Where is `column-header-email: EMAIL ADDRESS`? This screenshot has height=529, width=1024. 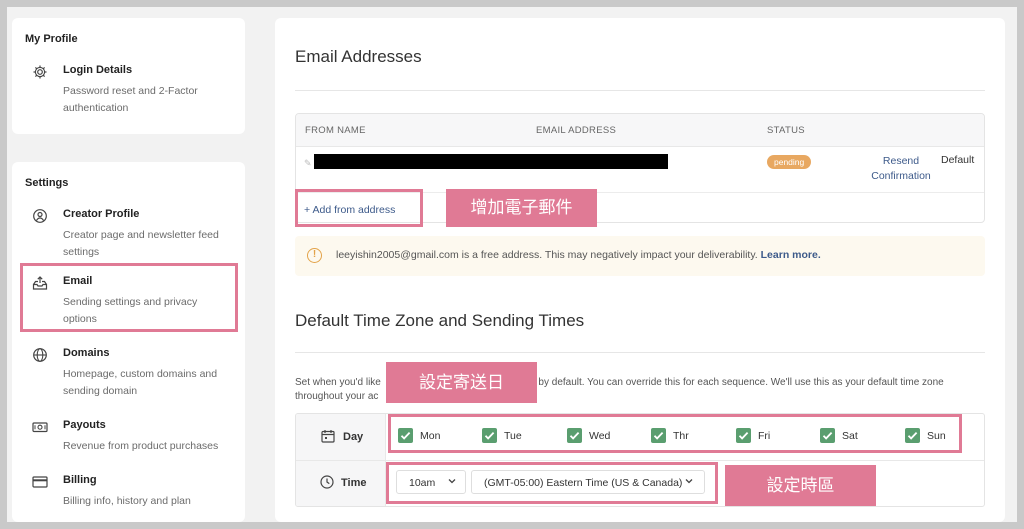 column-header-email: EMAIL ADDRESS is located at coordinates (576, 130).